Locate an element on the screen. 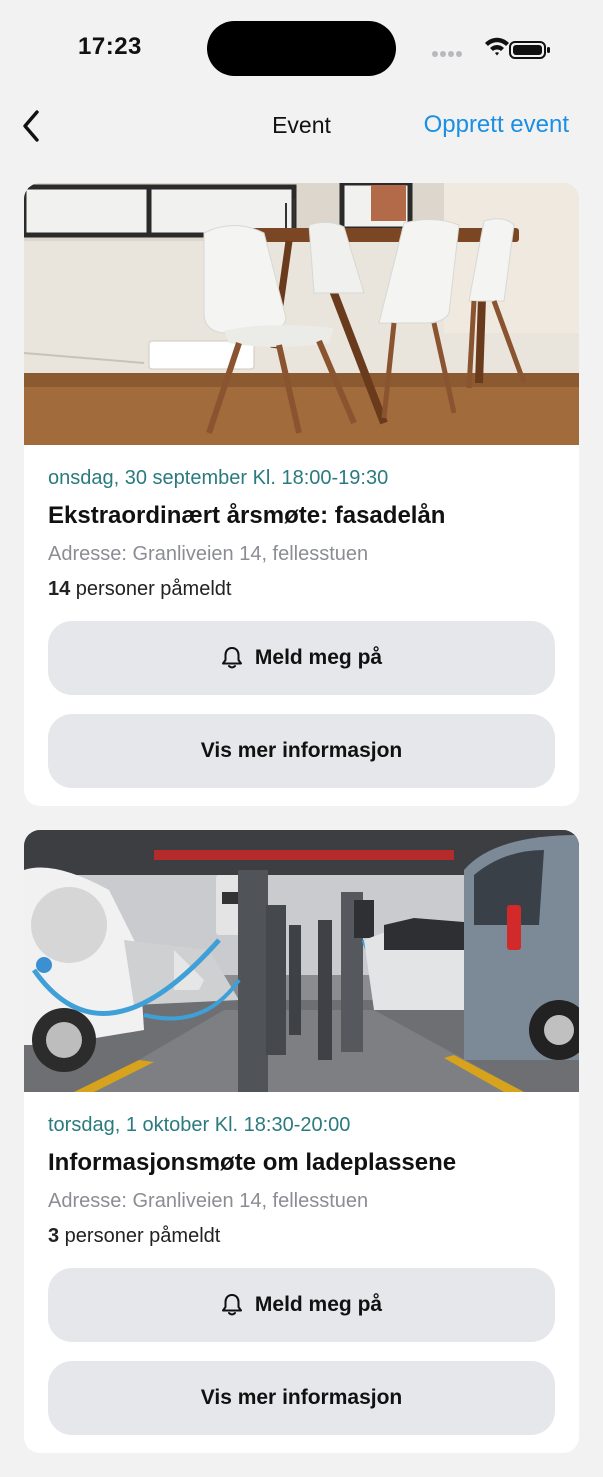 This screenshot has height=1477, width=603. event-attendees: 14 personer påmeldt is located at coordinates (301, 589).